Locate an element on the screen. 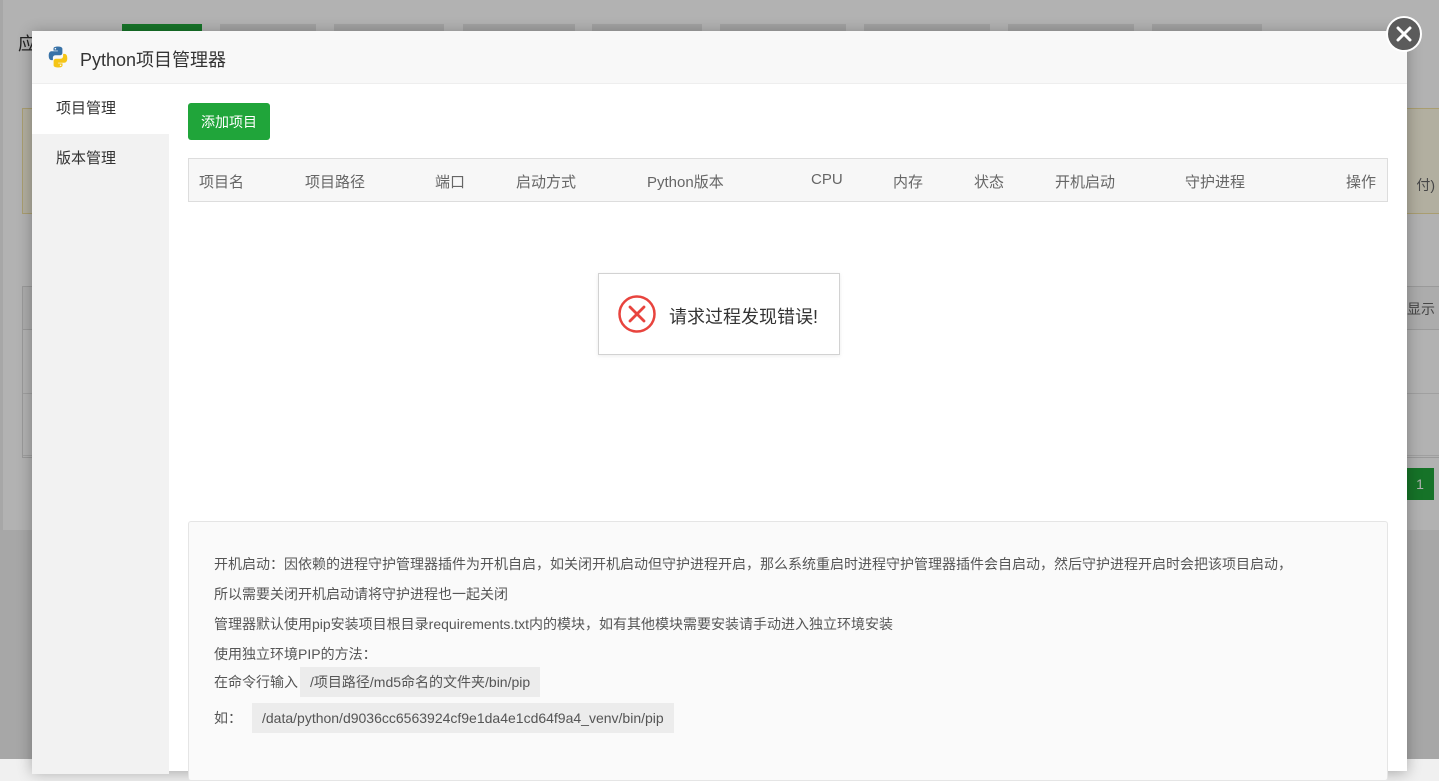  column-header-project-name: 项目名 is located at coordinates (222, 182).